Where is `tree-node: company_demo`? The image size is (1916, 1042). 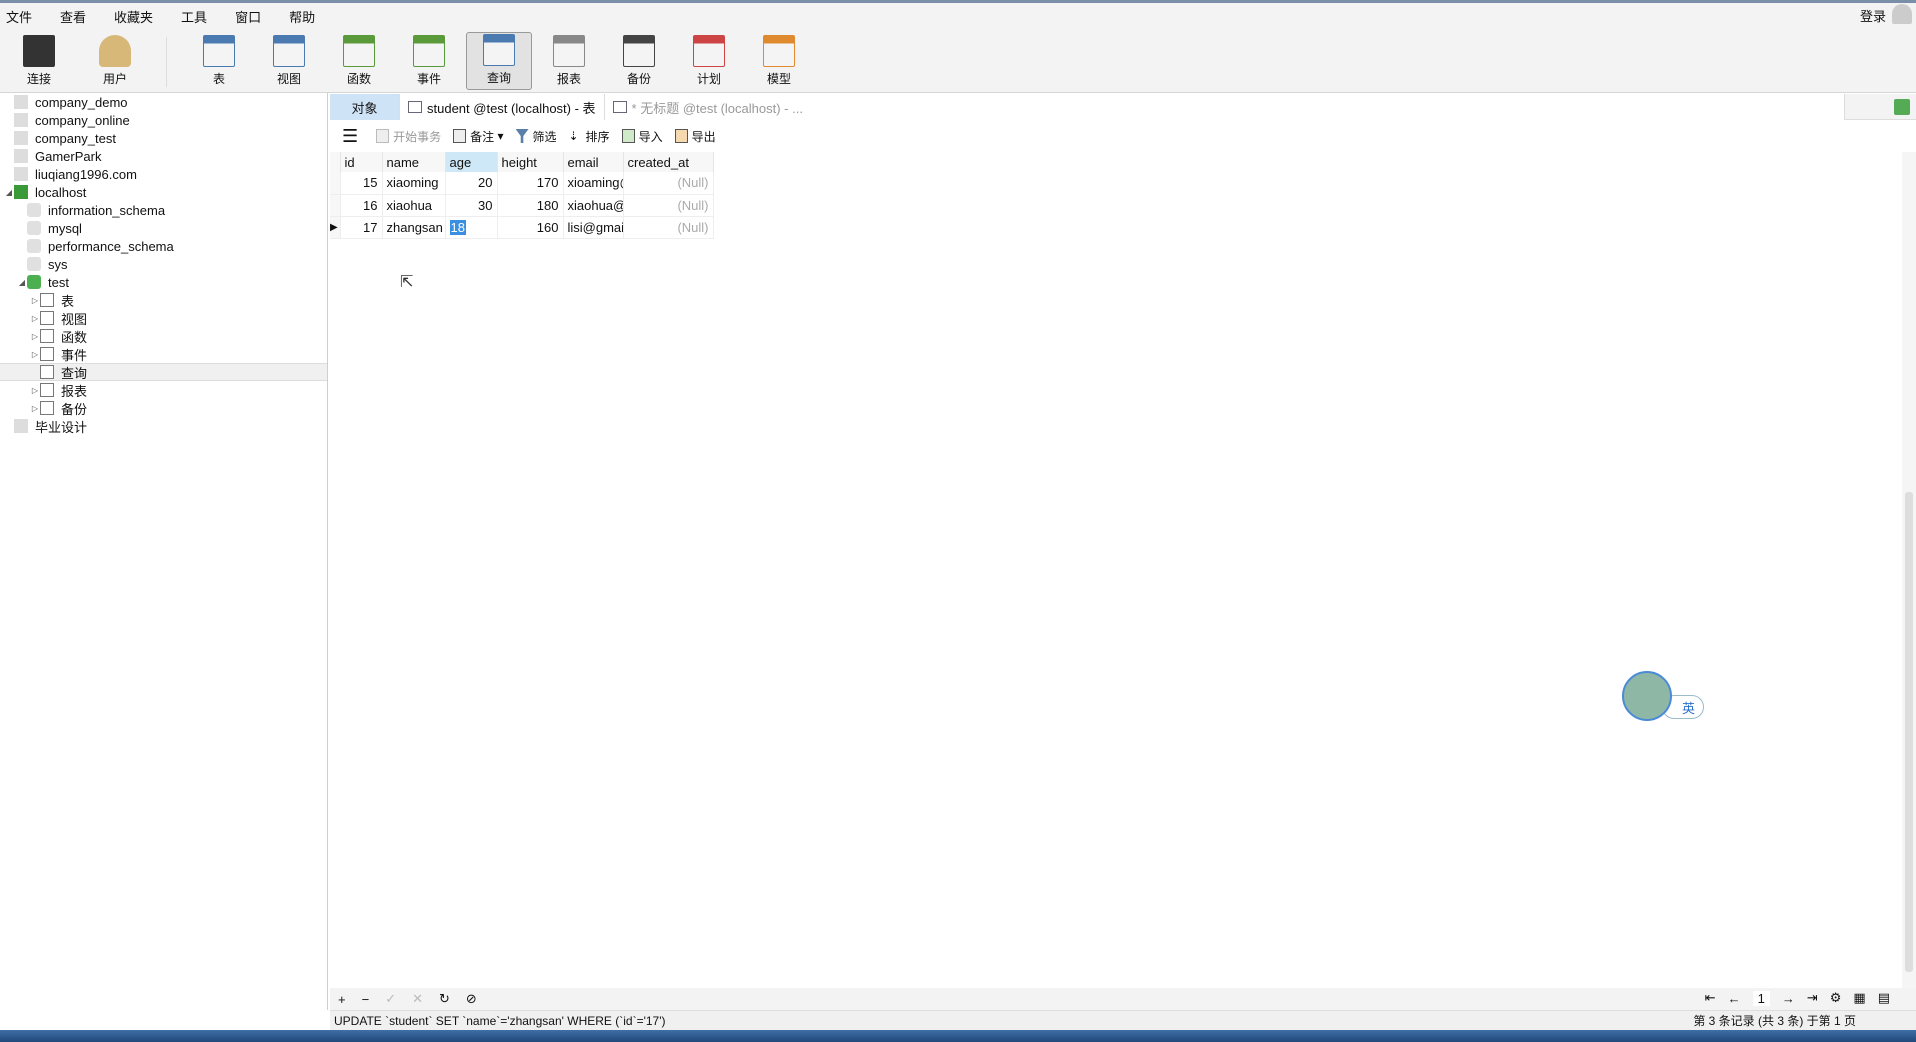
tree-node: company_demo is located at coordinates (163, 102).